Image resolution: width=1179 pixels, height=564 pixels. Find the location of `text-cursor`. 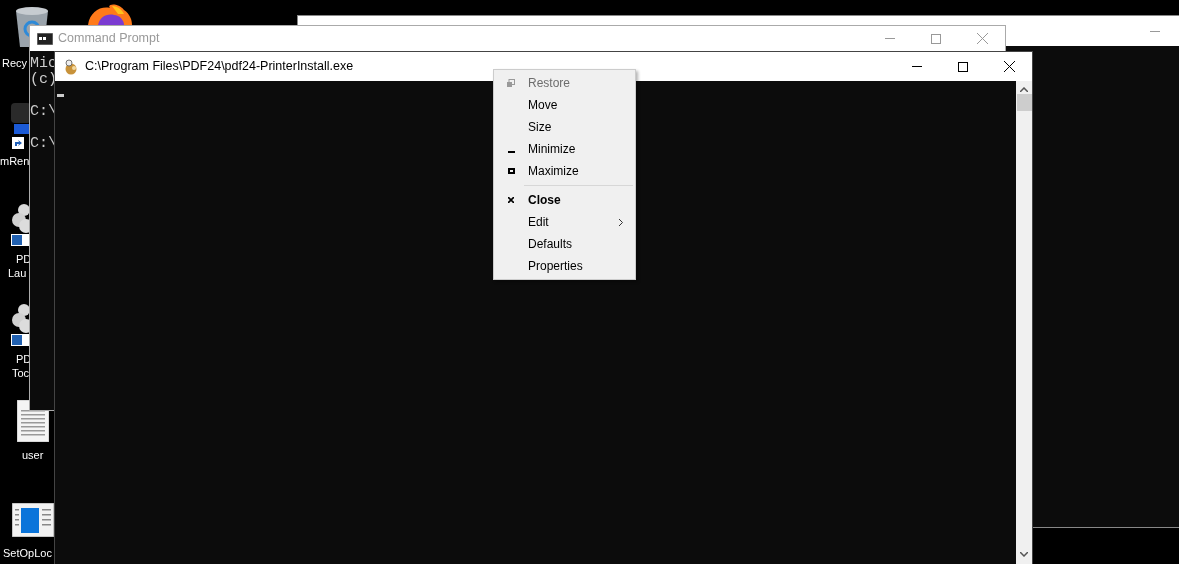

text-cursor is located at coordinates (60, 95).